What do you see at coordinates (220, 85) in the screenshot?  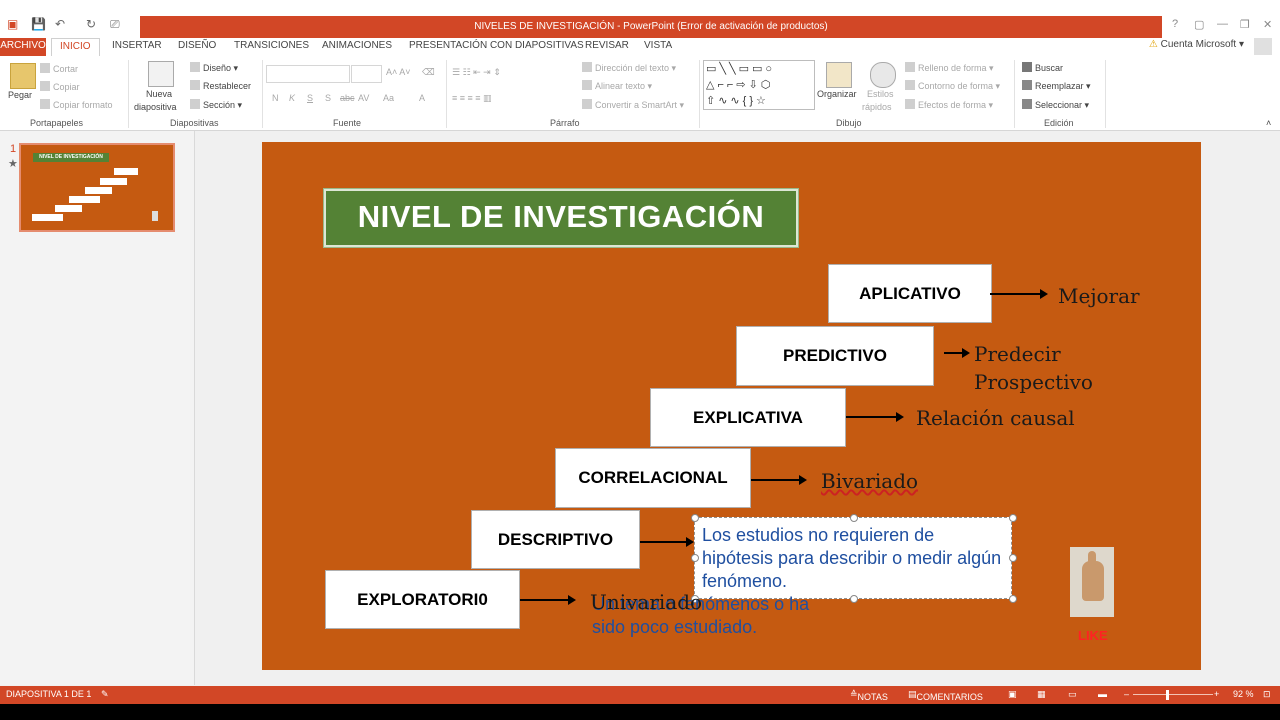 I see `reset-button: Restablecer` at bounding box center [220, 85].